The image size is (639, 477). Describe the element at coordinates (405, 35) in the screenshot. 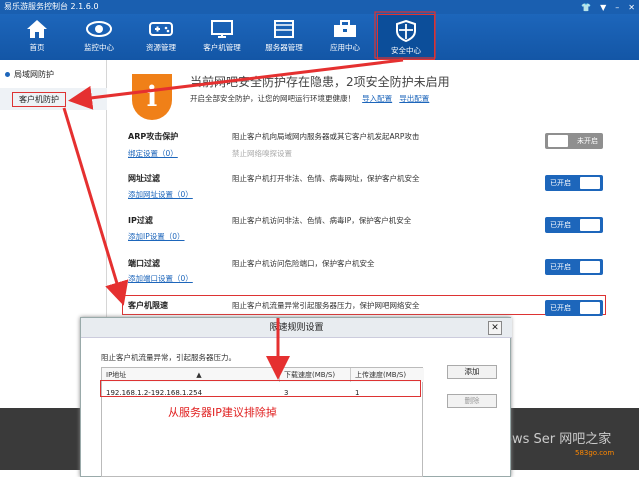

I see `security-nav-highlight` at that location.